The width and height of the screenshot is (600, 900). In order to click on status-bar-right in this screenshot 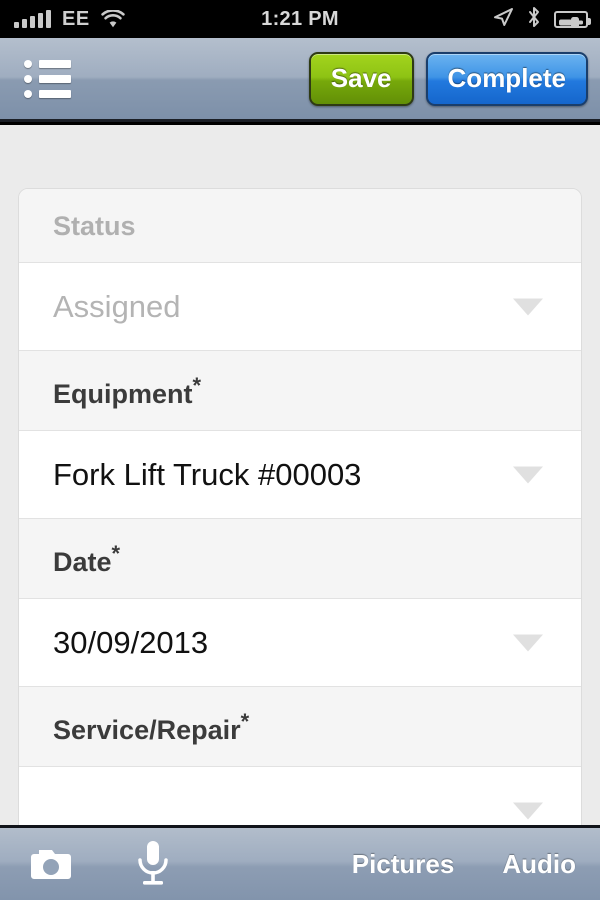, I will do `click(541, 19)`.